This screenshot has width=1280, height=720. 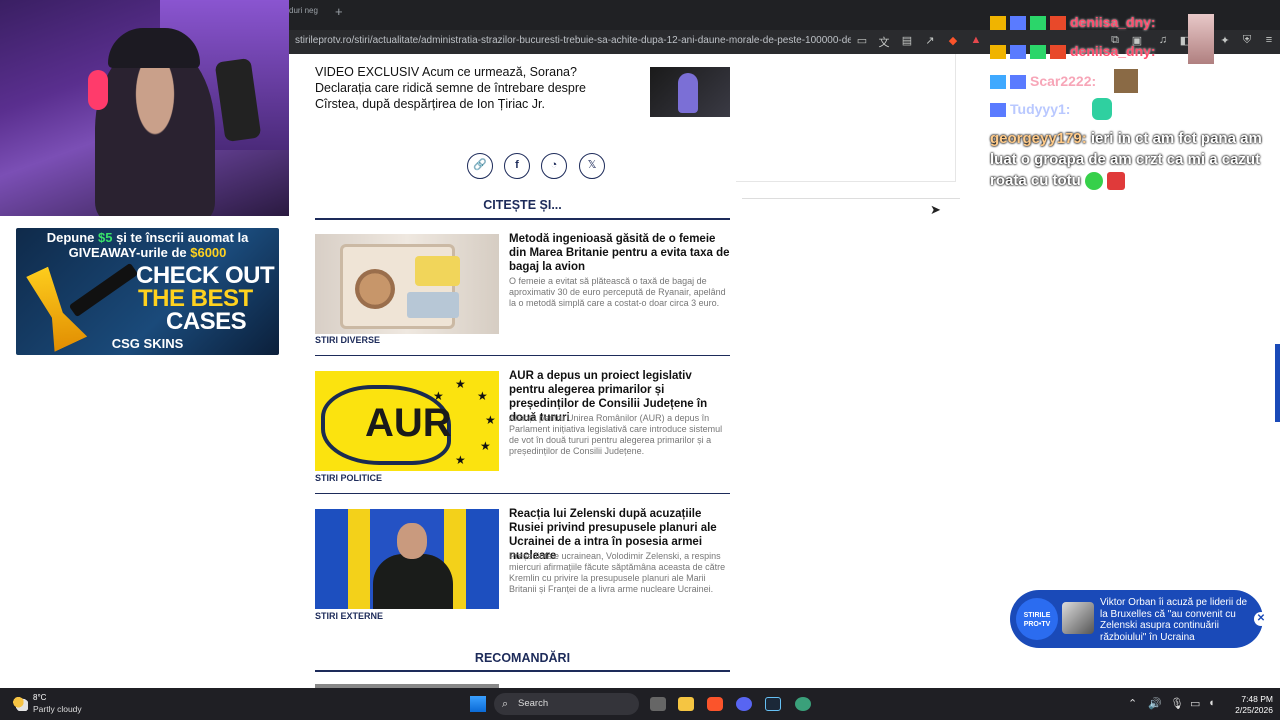 What do you see at coordinates (744, 704) in the screenshot?
I see `discord-icon` at bounding box center [744, 704].